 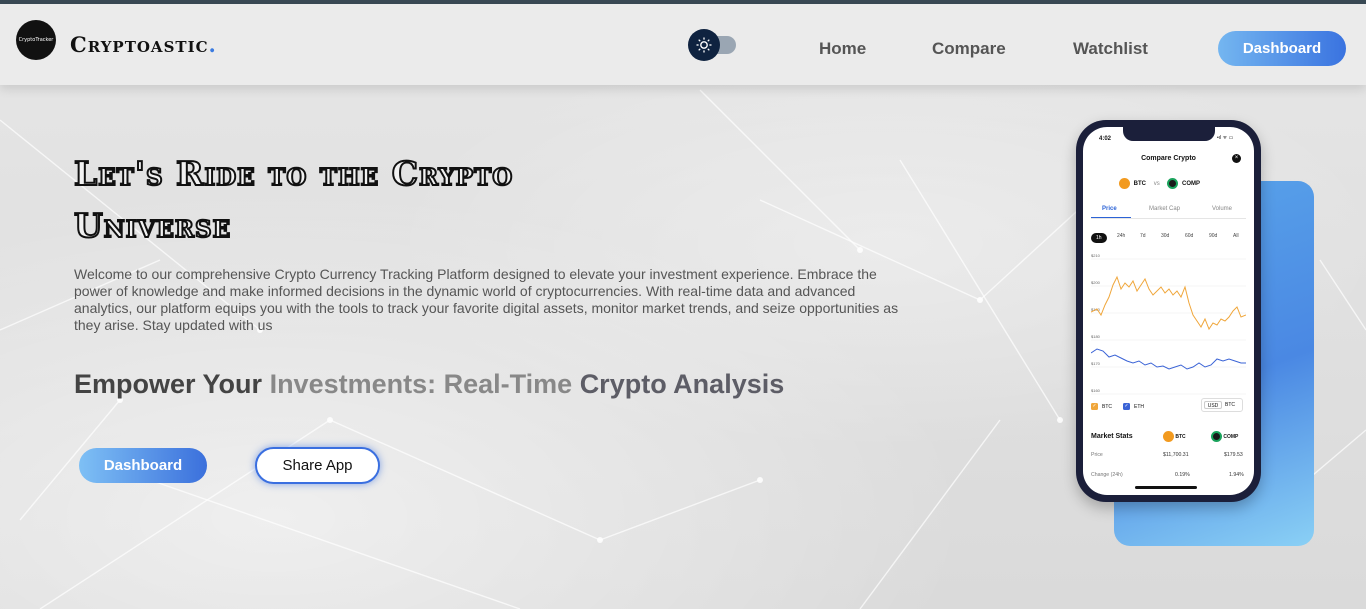 What do you see at coordinates (1121, 236) in the screenshot?
I see `range-24h: 24h` at bounding box center [1121, 236].